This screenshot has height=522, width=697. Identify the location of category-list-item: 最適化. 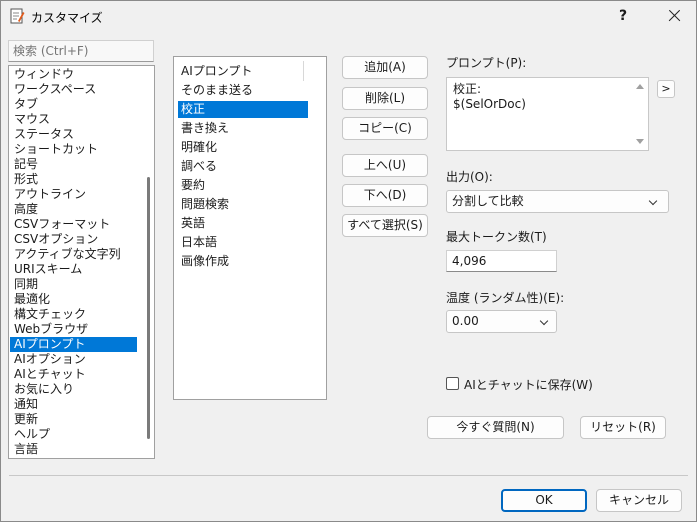
(73, 299).